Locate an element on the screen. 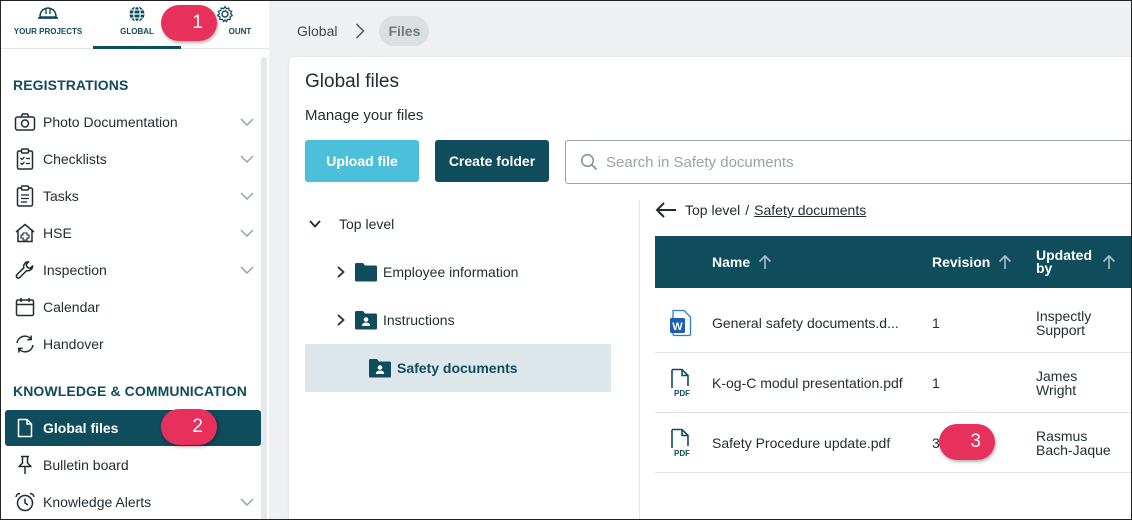  sidebar-item-label: Knowledge Alerts is located at coordinates (97, 502).